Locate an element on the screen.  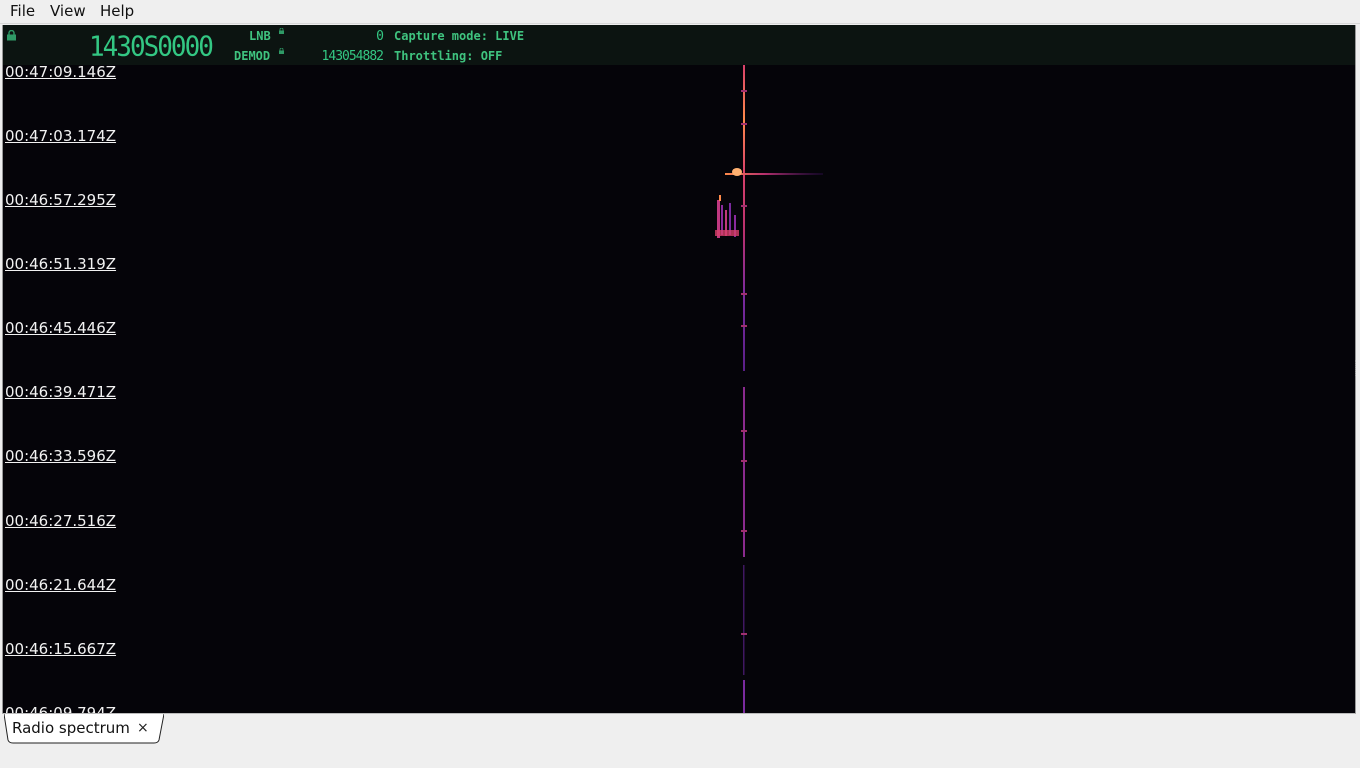
menu-help: Help is located at coordinates (117, 11).